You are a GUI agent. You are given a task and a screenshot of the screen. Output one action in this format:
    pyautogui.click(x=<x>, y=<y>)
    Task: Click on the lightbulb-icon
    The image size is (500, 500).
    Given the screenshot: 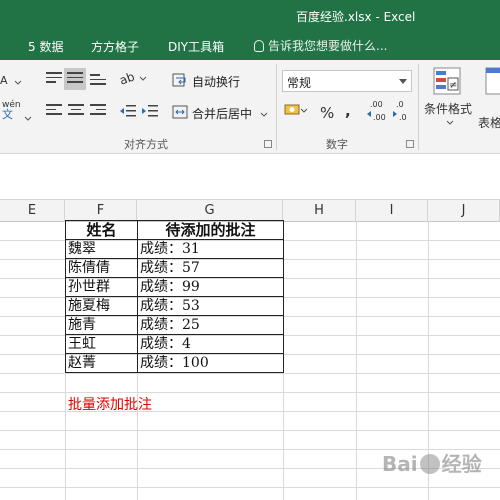 What is the action you would take?
    pyautogui.click(x=259, y=46)
    